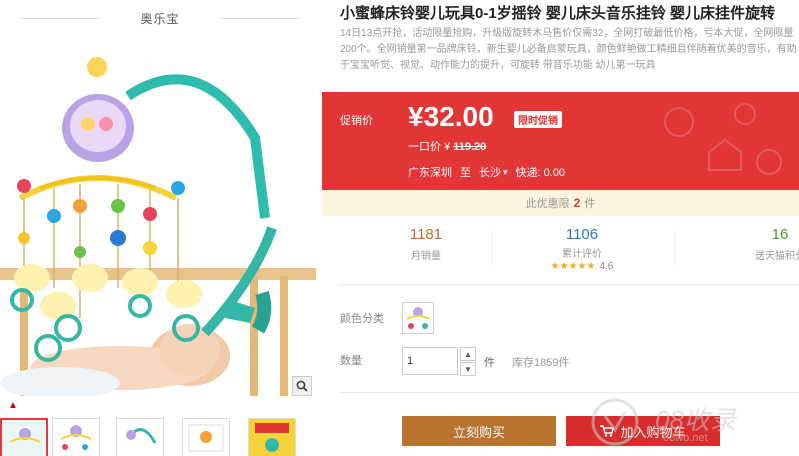 The image size is (799, 456). I want to click on original-price-label: 一口价, so click(424, 147).